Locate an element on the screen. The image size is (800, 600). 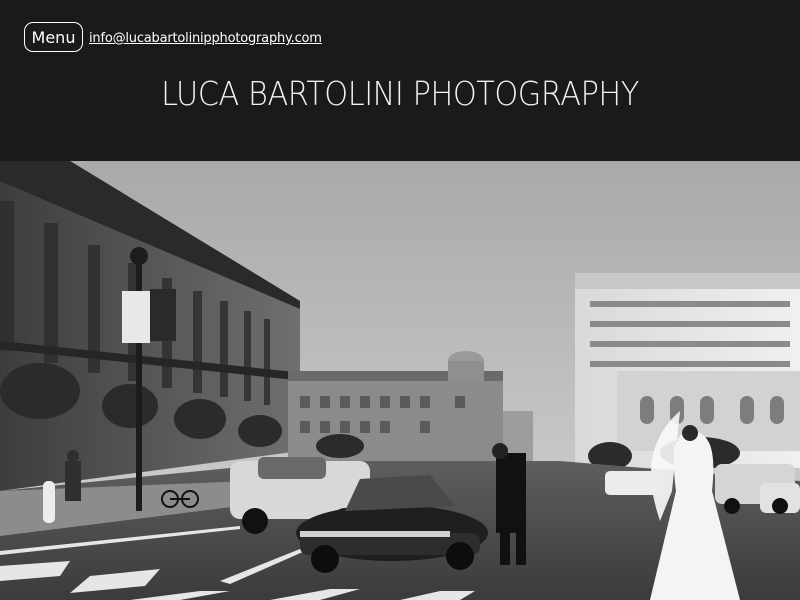
menu-button: Menu is located at coordinates (53, 37).